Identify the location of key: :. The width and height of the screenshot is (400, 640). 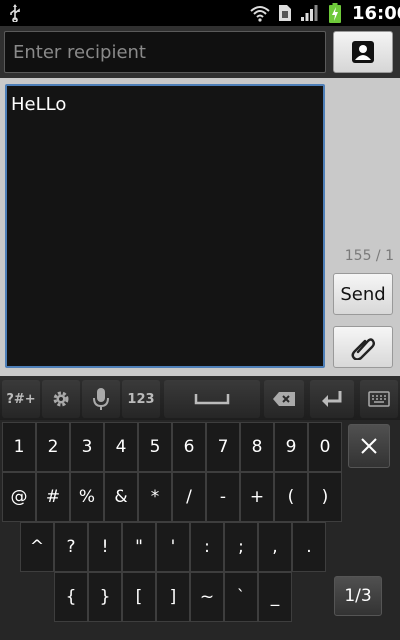
(207, 547).